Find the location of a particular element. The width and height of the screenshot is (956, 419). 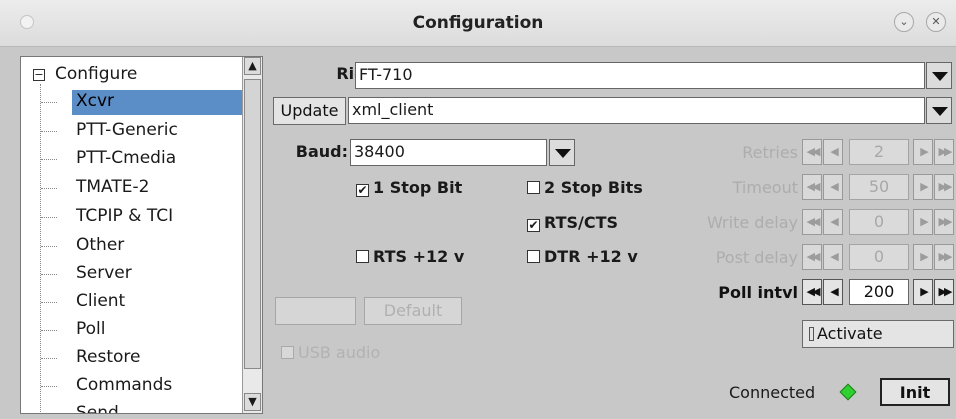

stop-bit-1-checkbox: ✔ 1 Stop Bit is located at coordinates (409, 187).